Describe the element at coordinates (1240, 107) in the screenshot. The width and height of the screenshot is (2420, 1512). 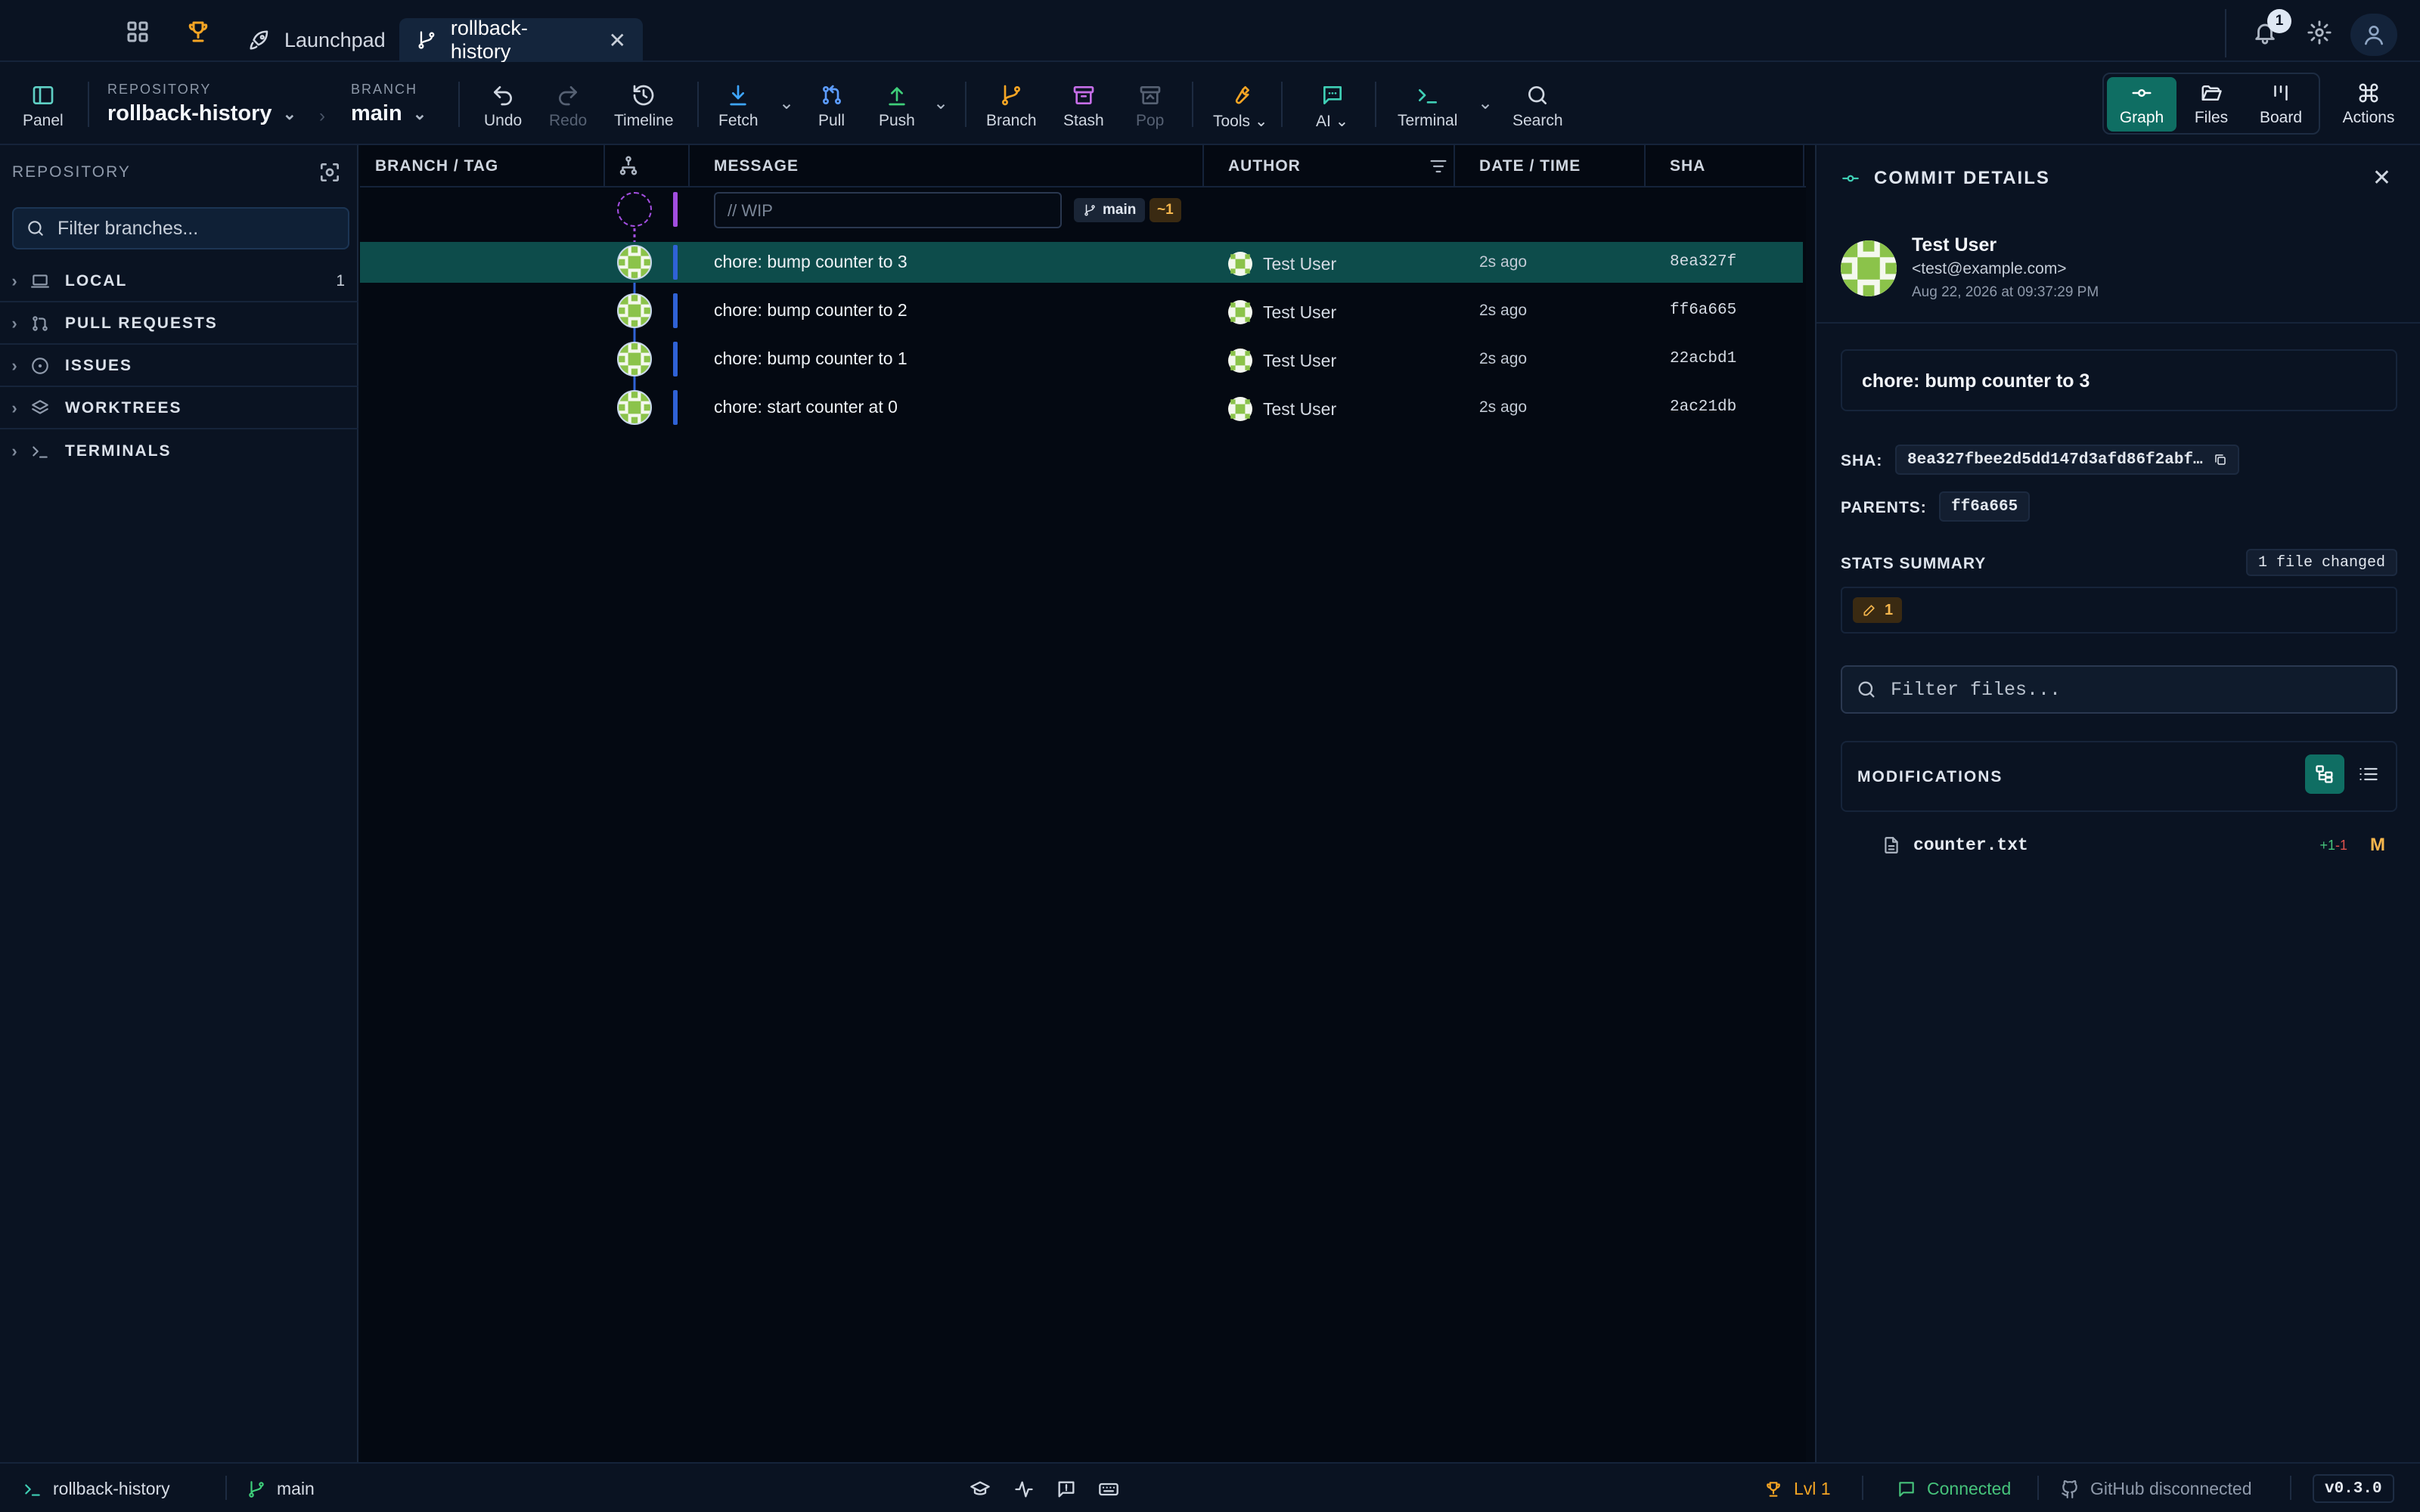
I see `tools-button: Tools ⌄` at that location.